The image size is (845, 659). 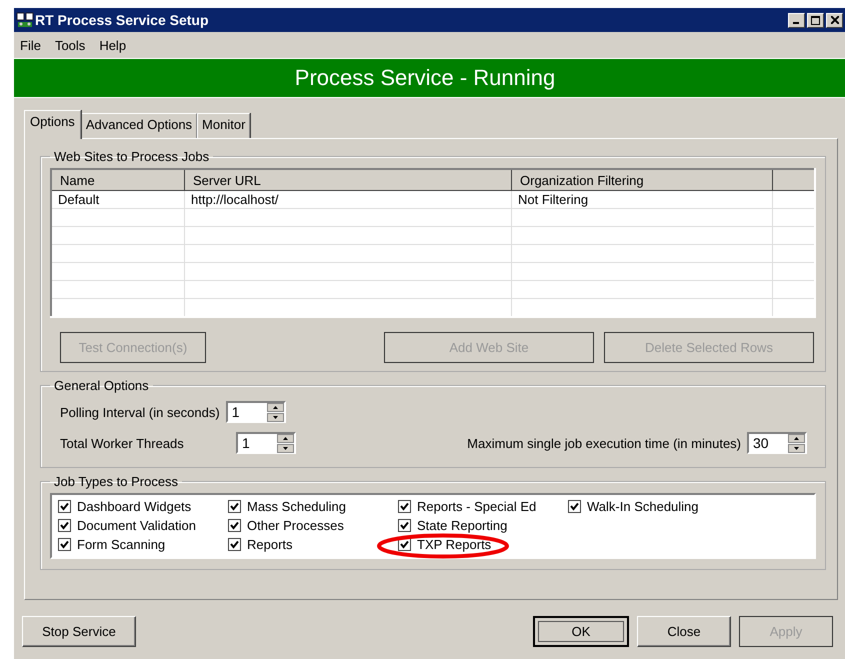 What do you see at coordinates (223, 125) in the screenshot?
I see `tab: Monitor` at bounding box center [223, 125].